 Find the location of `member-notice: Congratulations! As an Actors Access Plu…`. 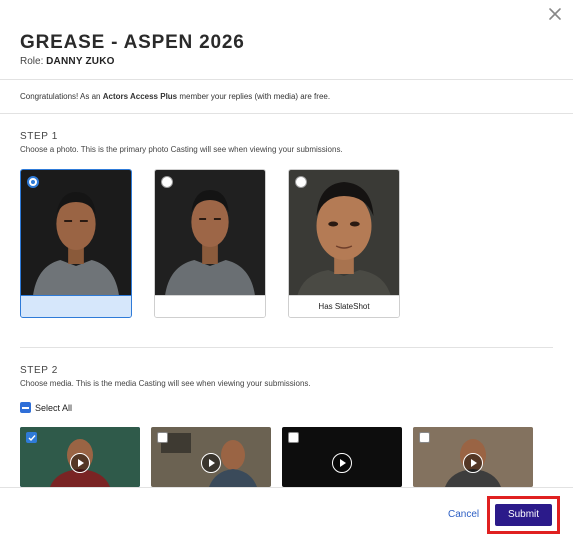

member-notice: Congratulations! As an Actors Access Plu… is located at coordinates (175, 96).